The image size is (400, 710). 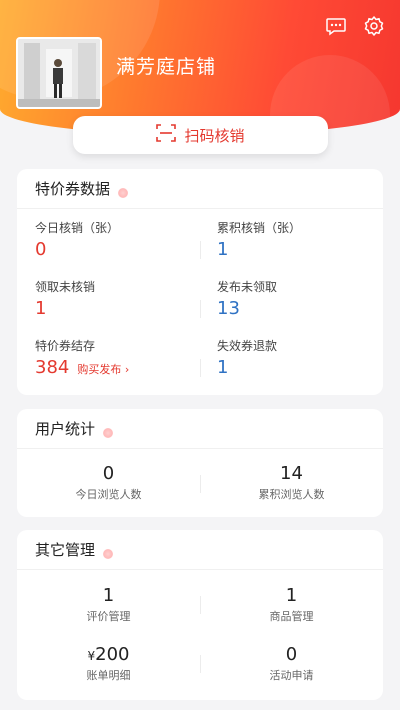 I want to click on today-visitors-stat: 0 今日浏览人数, so click(x=108, y=482).